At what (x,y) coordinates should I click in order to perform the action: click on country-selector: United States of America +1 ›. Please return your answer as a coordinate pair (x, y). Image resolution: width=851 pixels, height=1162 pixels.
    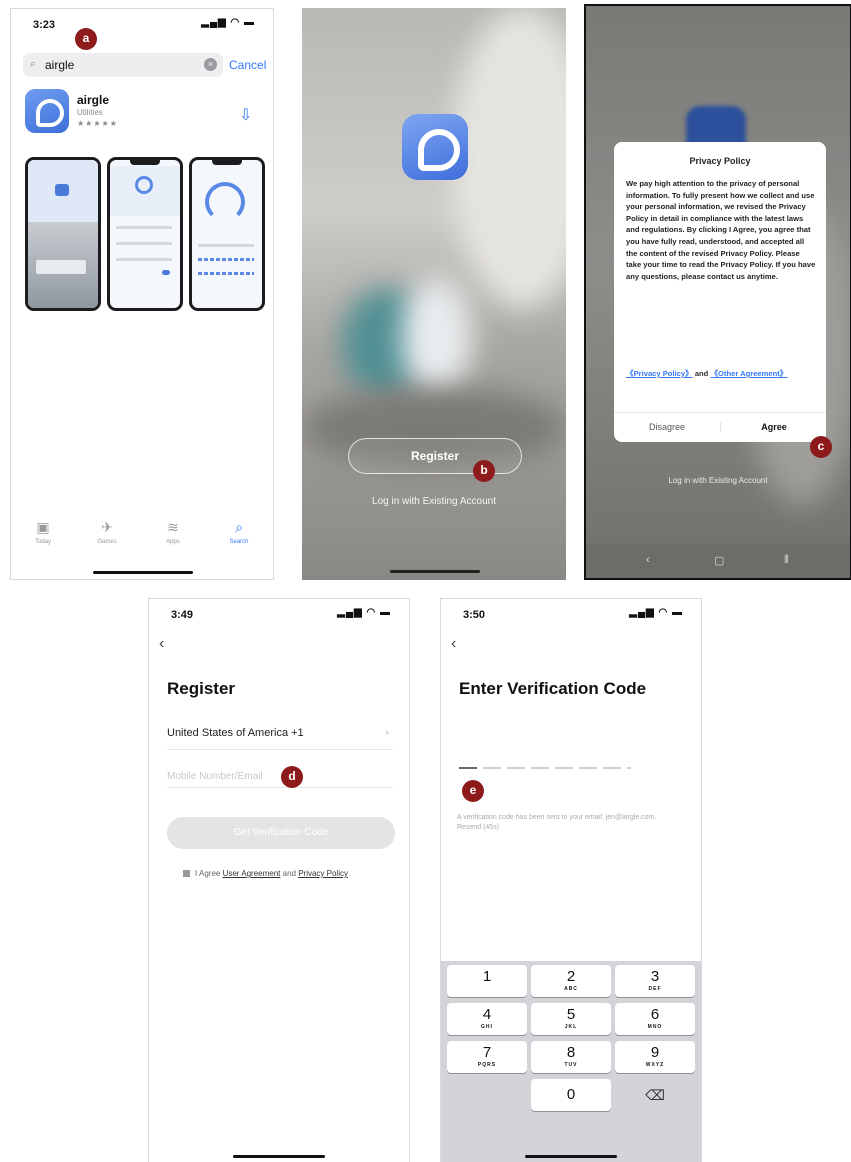
    Looking at the image, I should click on (280, 738).